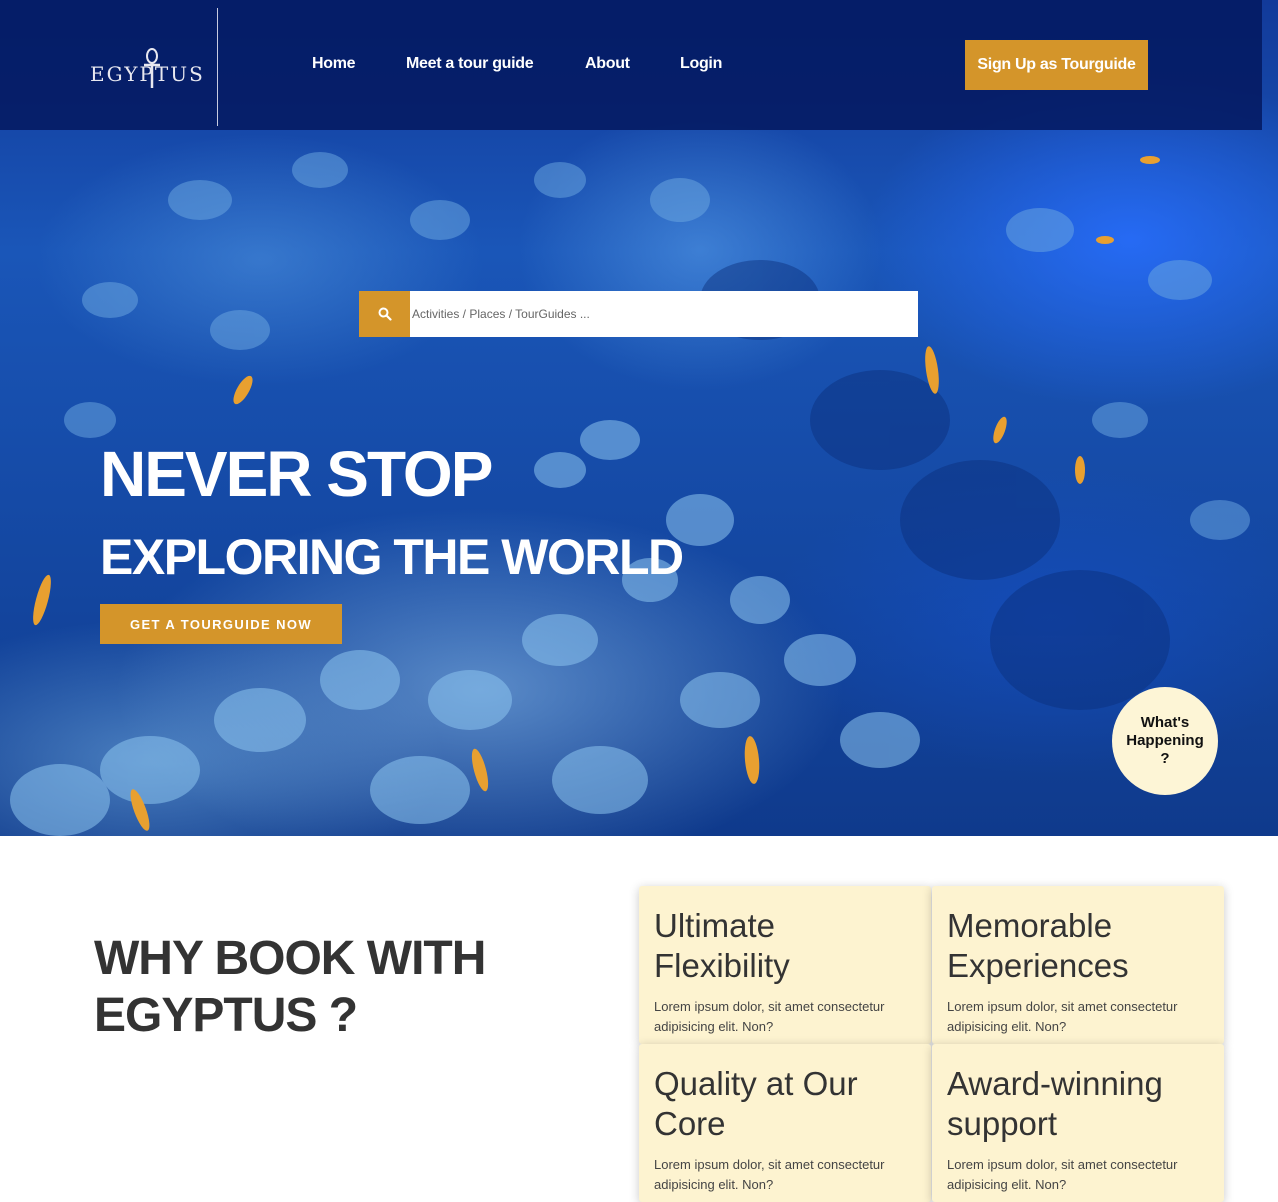 Image resolution: width=1278 pixels, height=1202 pixels. What do you see at coordinates (217, 67) in the screenshot?
I see `nav-divider` at bounding box center [217, 67].